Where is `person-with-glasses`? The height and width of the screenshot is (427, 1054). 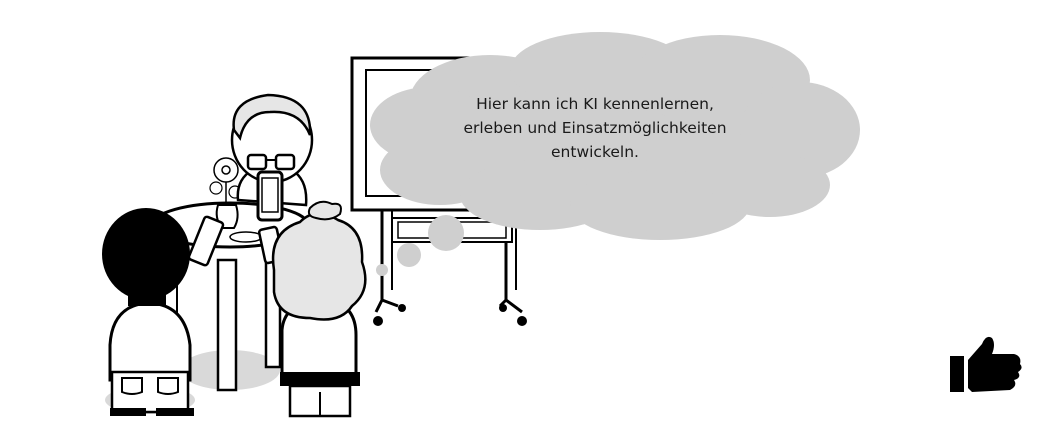
person-with-glasses is located at coordinates (272, 157).